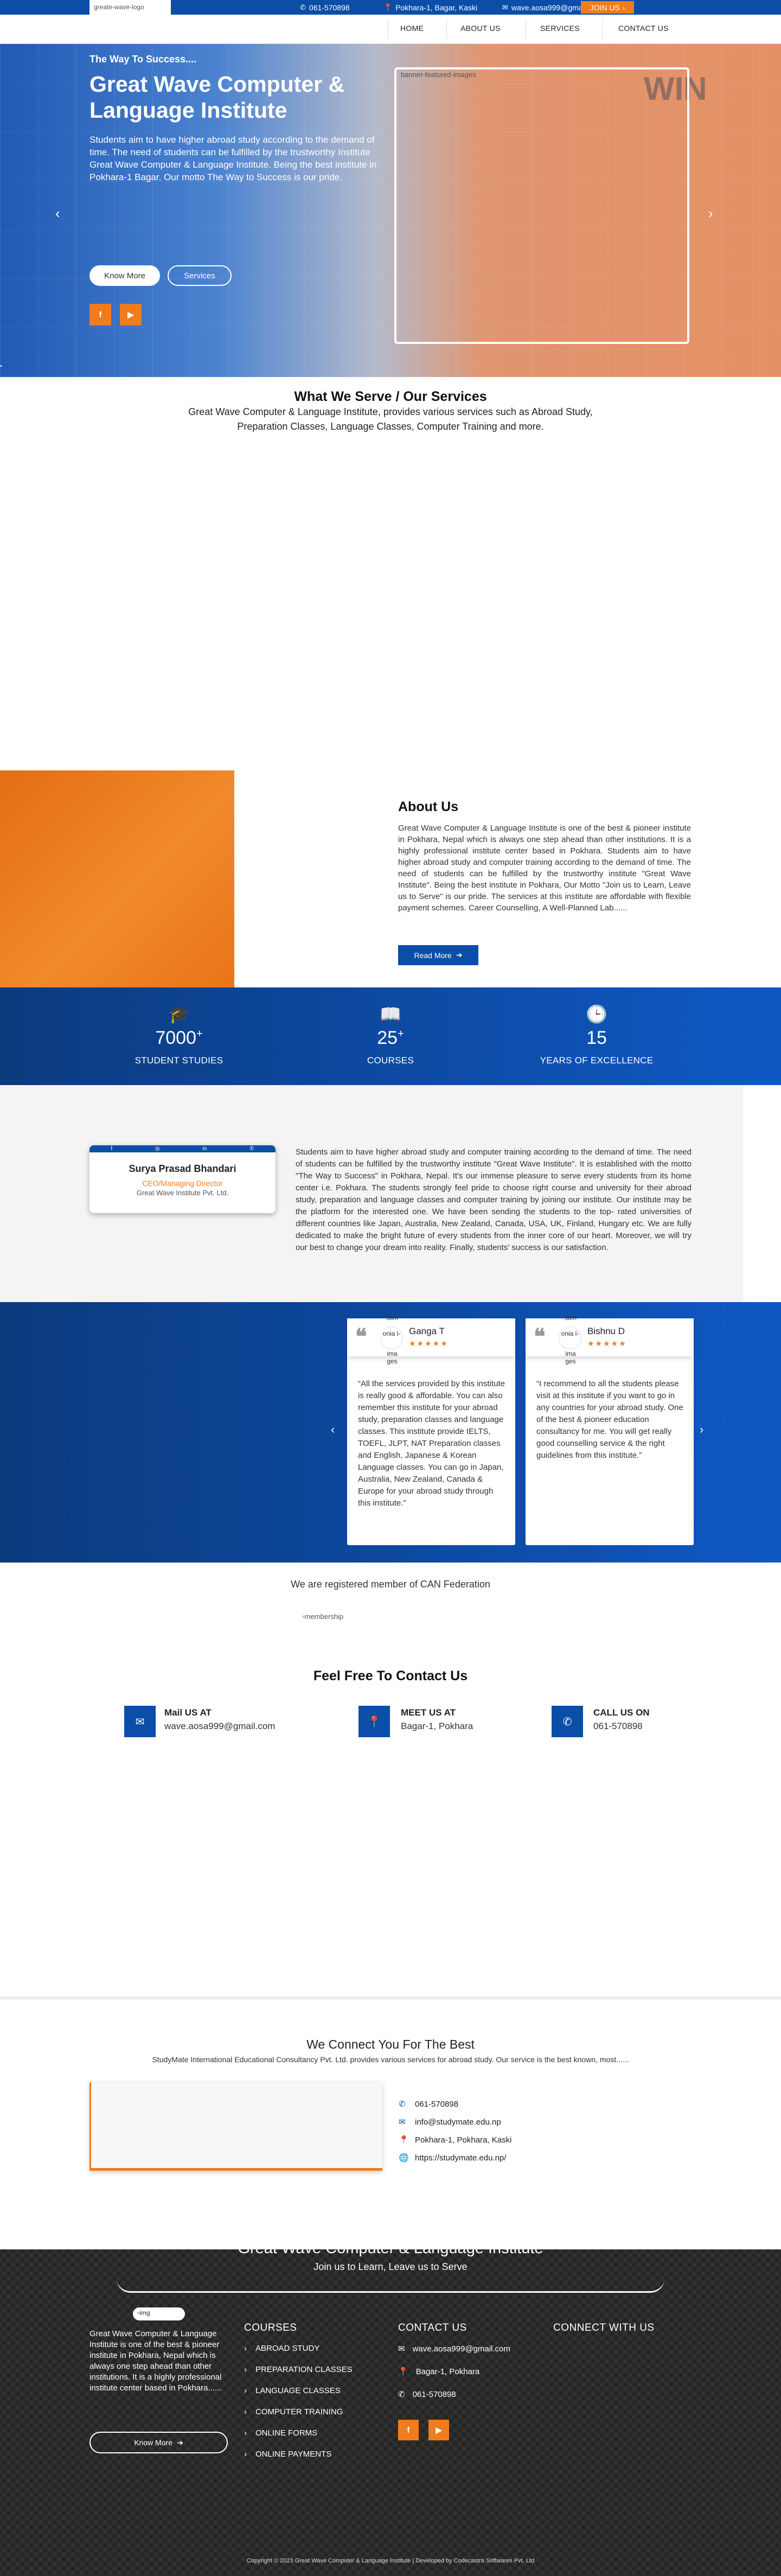  What do you see at coordinates (606, 1331) in the screenshot?
I see `testimonial-name: Bishnu D` at bounding box center [606, 1331].